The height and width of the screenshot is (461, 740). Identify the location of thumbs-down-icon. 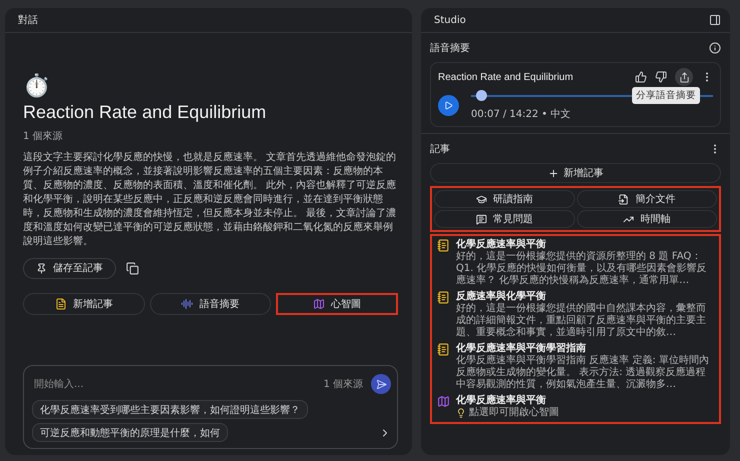
(661, 77).